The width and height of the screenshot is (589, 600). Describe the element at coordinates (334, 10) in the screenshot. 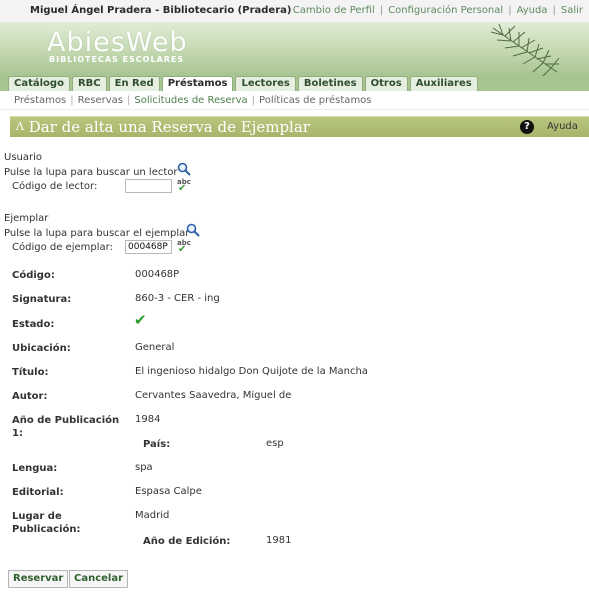

I see `link-cambio-perfil: Cambio de Perfil` at that location.